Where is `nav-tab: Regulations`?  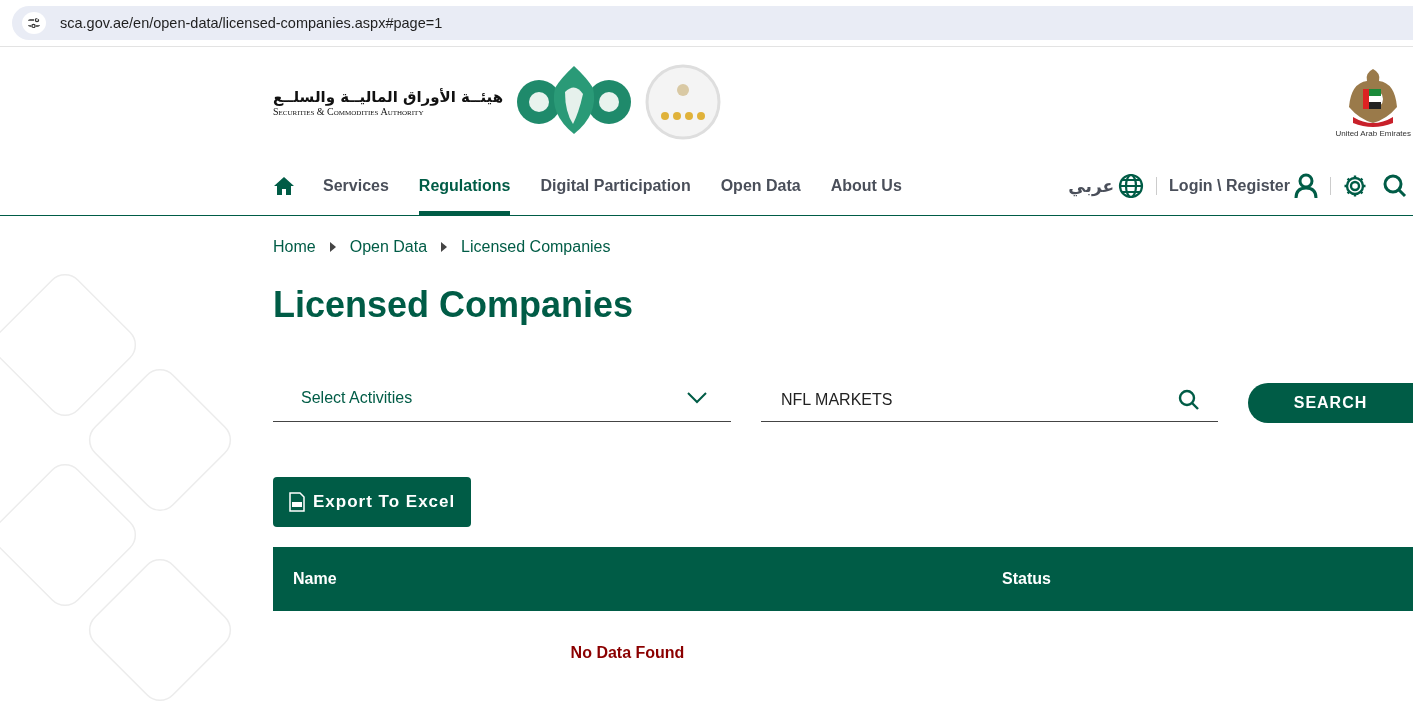 nav-tab: Regulations is located at coordinates (464, 186).